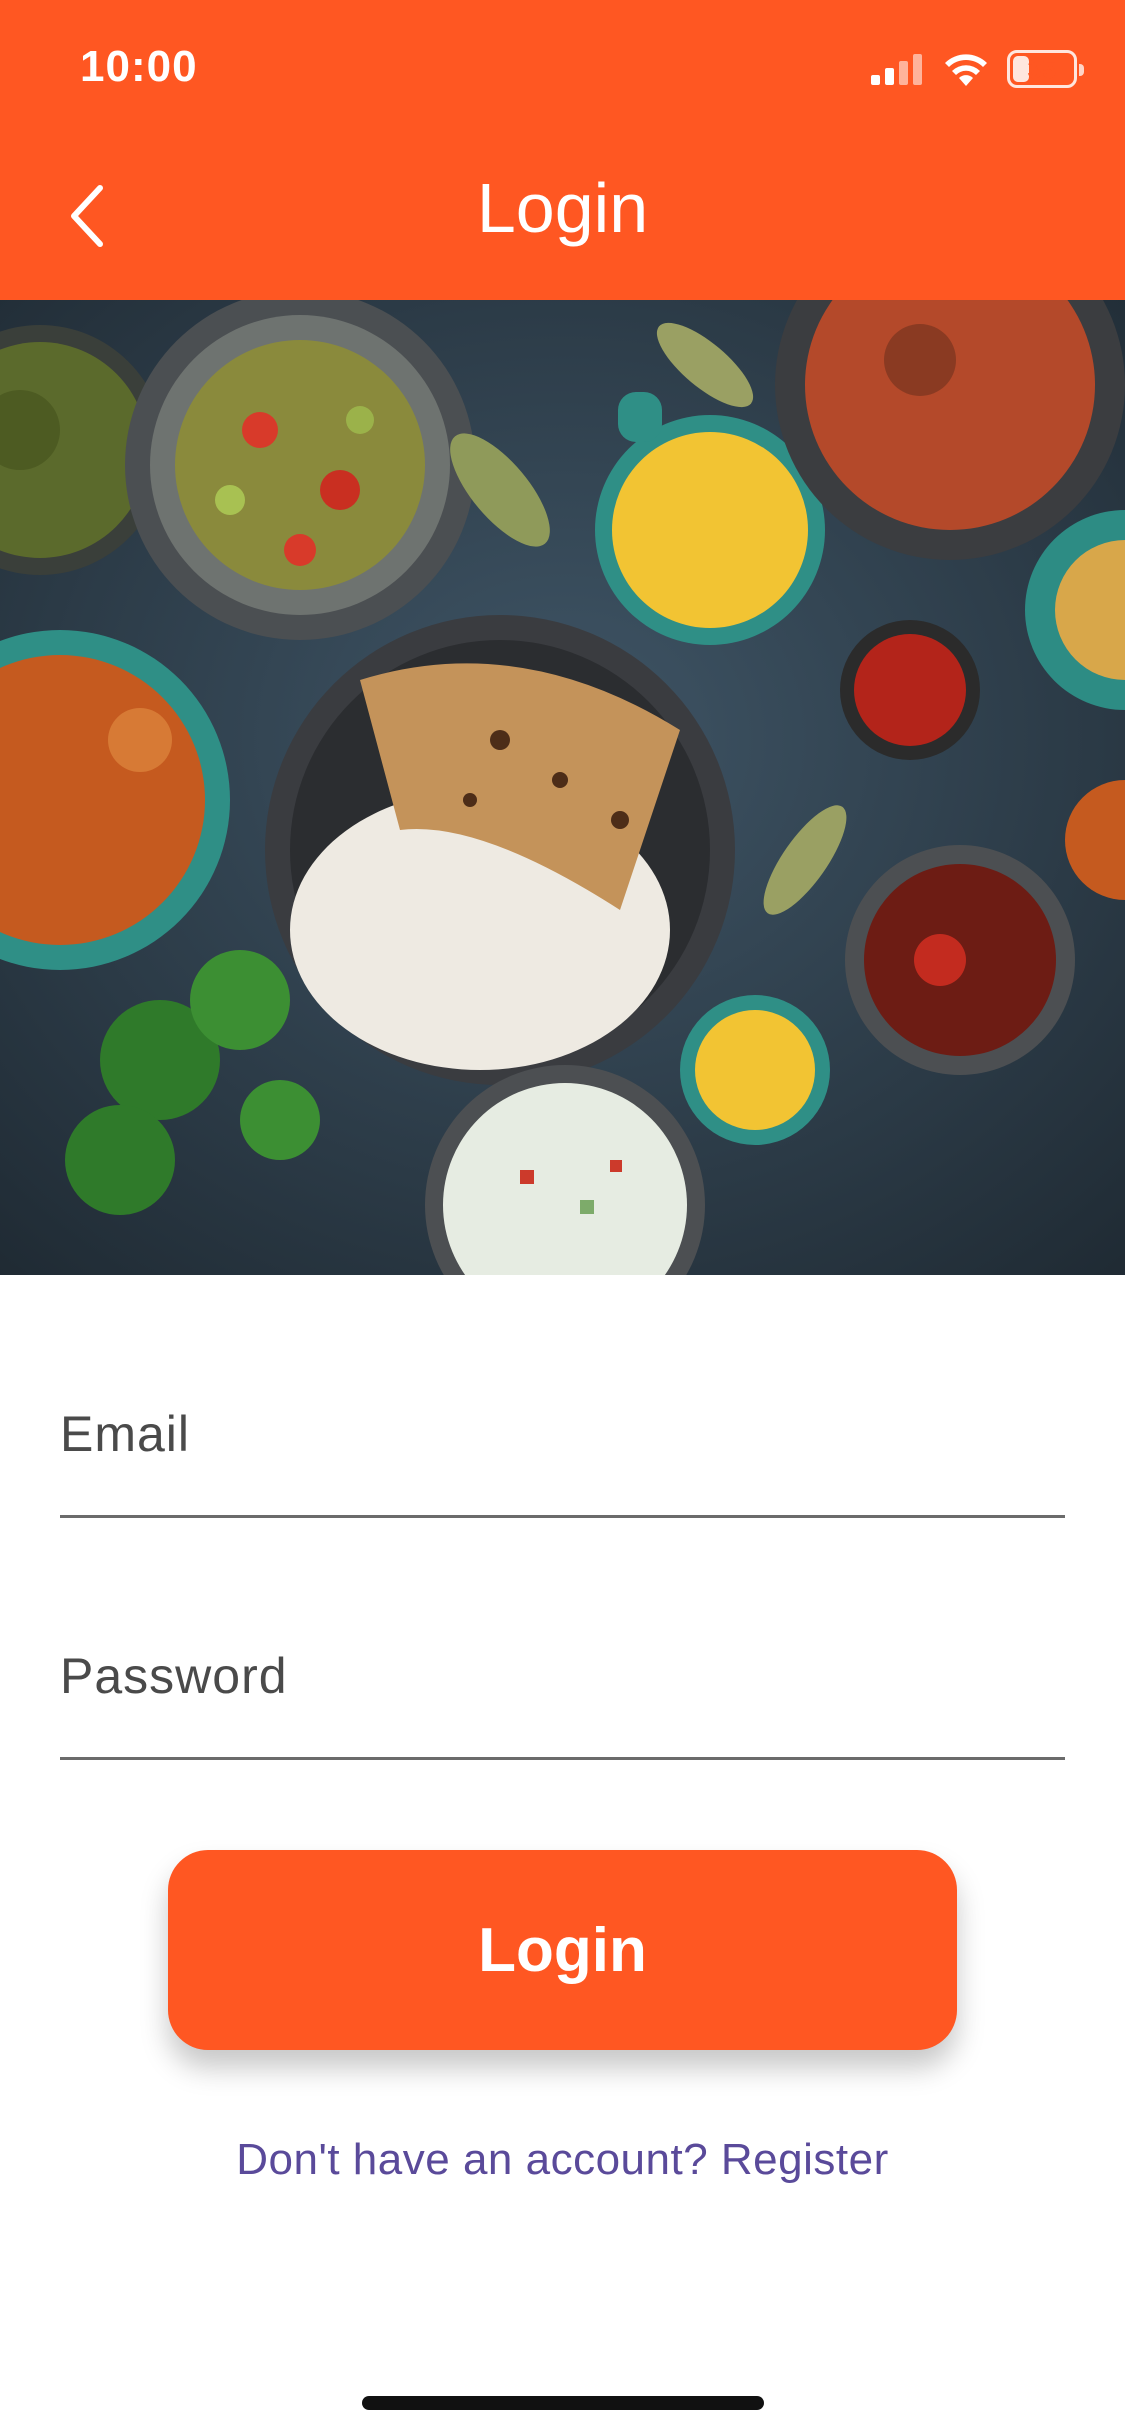 The height and width of the screenshot is (2436, 1125). I want to click on login-button: Login, so click(562, 1950).